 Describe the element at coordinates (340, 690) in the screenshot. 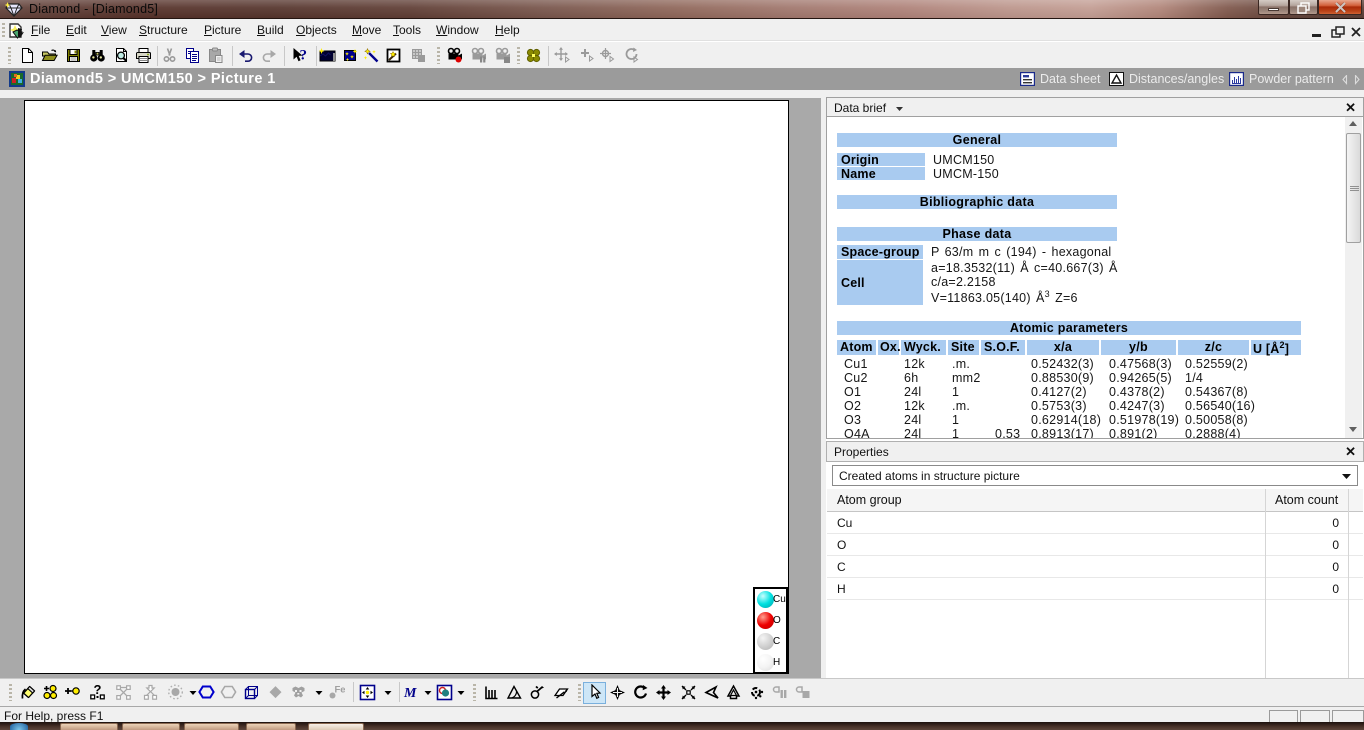

I see `svg-text: Fe` at that location.